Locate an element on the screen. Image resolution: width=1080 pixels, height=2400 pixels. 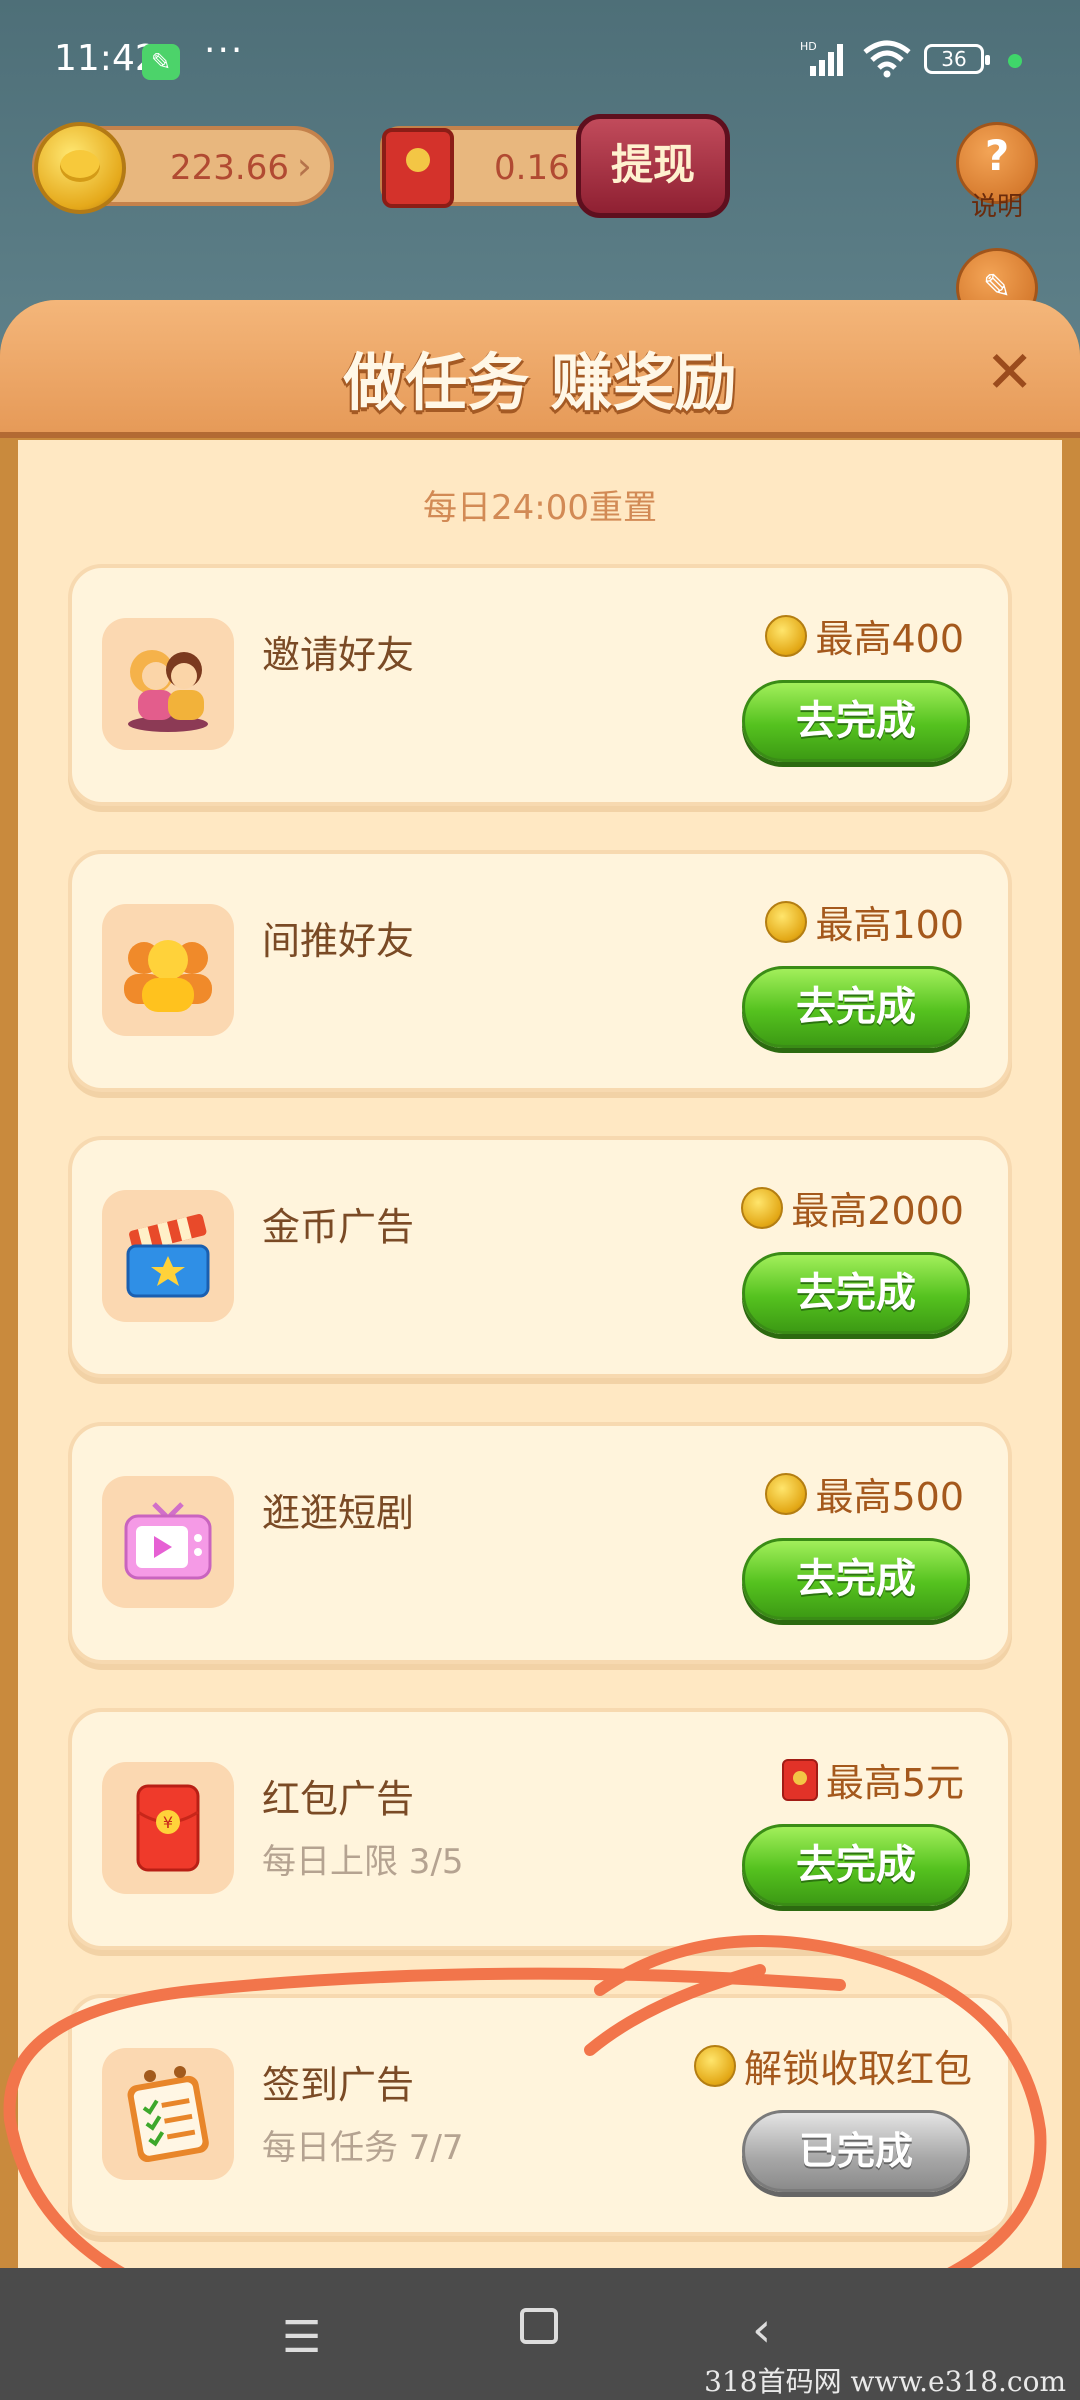
task-reward: 解锁收取红包 is located at coordinates (832, 2065).